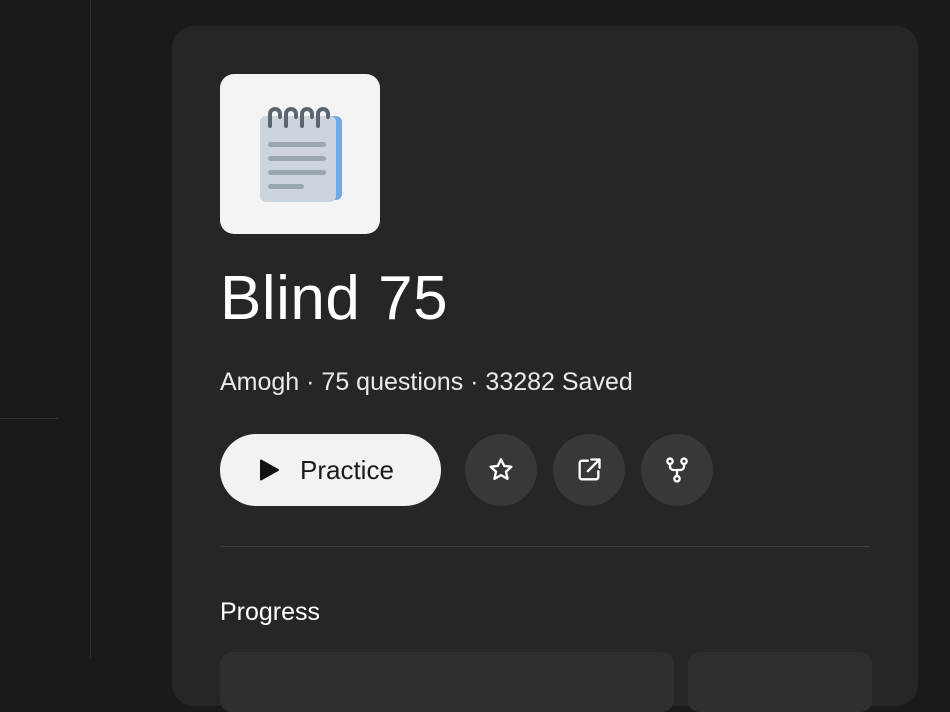 This screenshot has height=712, width=950. What do you see at coordinates (447, 682) in the screenshot?
I see `progress-panel` at bounding box center [447, 682].